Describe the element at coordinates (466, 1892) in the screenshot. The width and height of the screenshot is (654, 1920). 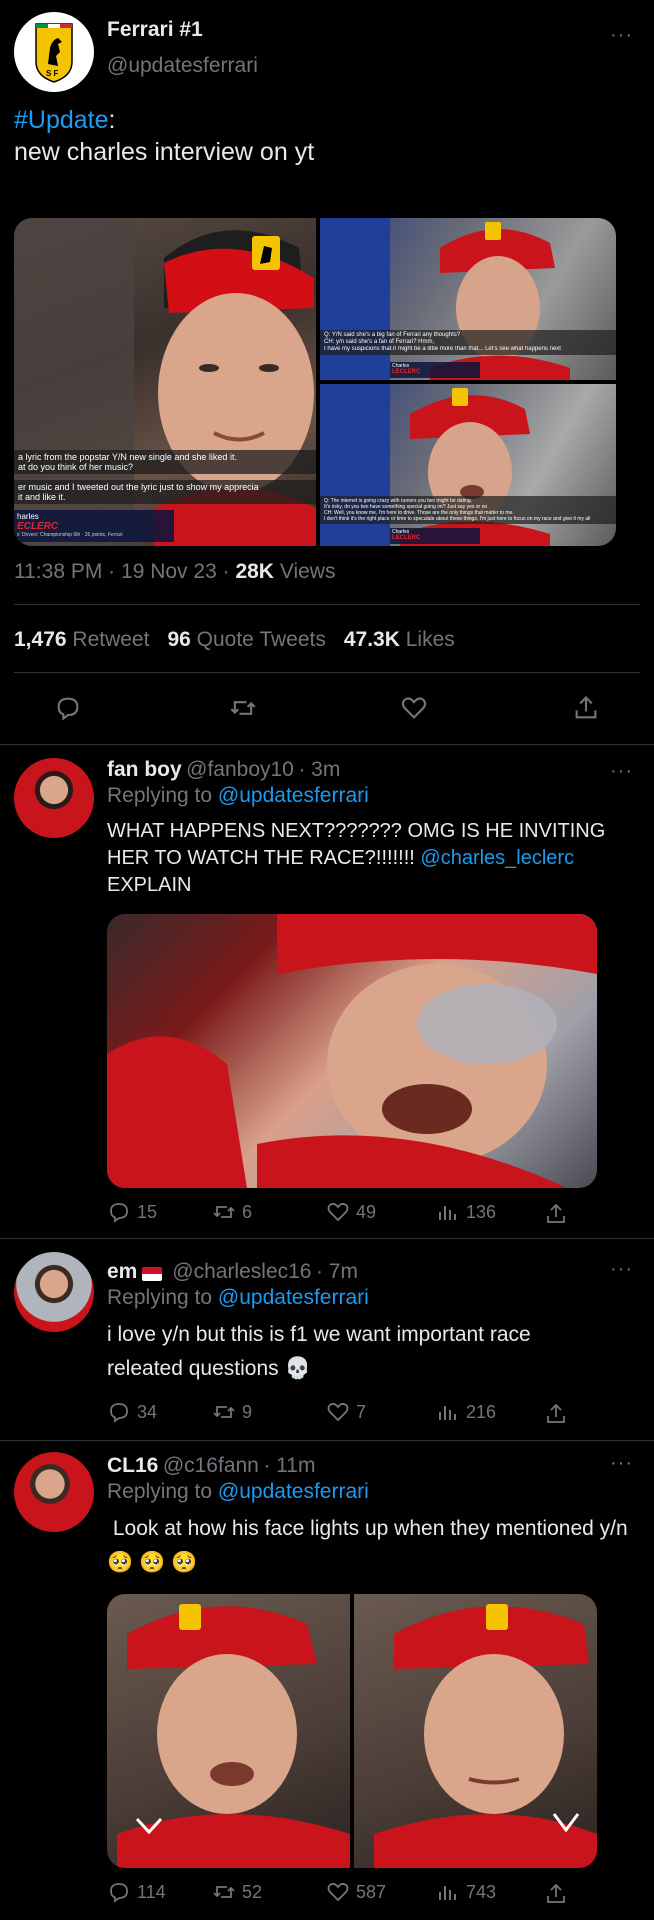
I see `views-action: 743` at that location.